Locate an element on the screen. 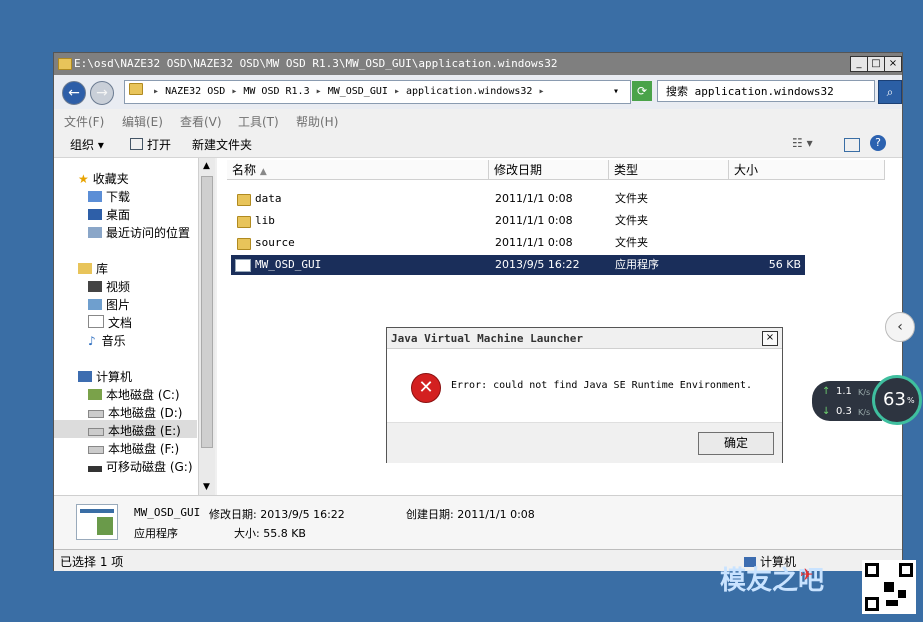 The height and width of the screenshot is (622, 923). search-icon: ⌕ is located at coordinates (890, 92).